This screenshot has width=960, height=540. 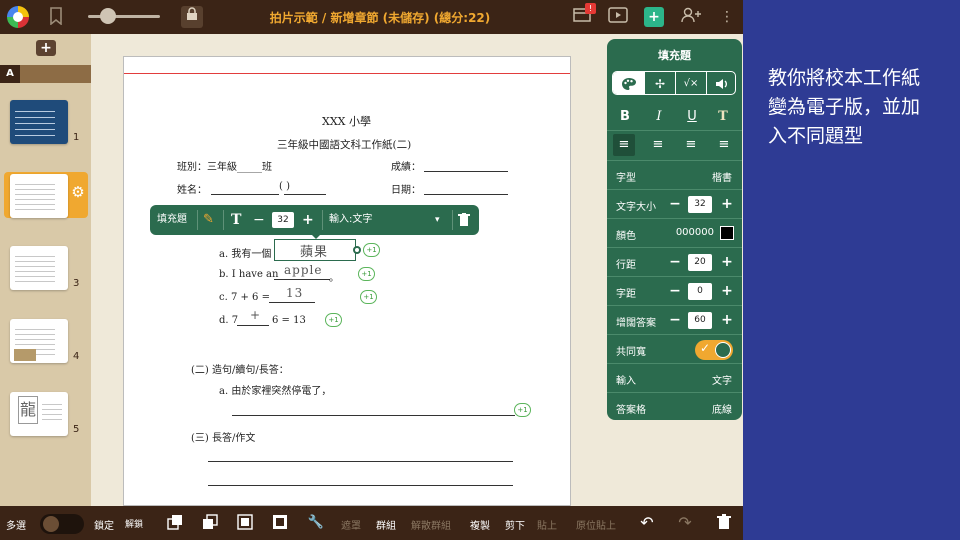 I want to click on question-type-label: 填充題, so click(x=172, y=219).